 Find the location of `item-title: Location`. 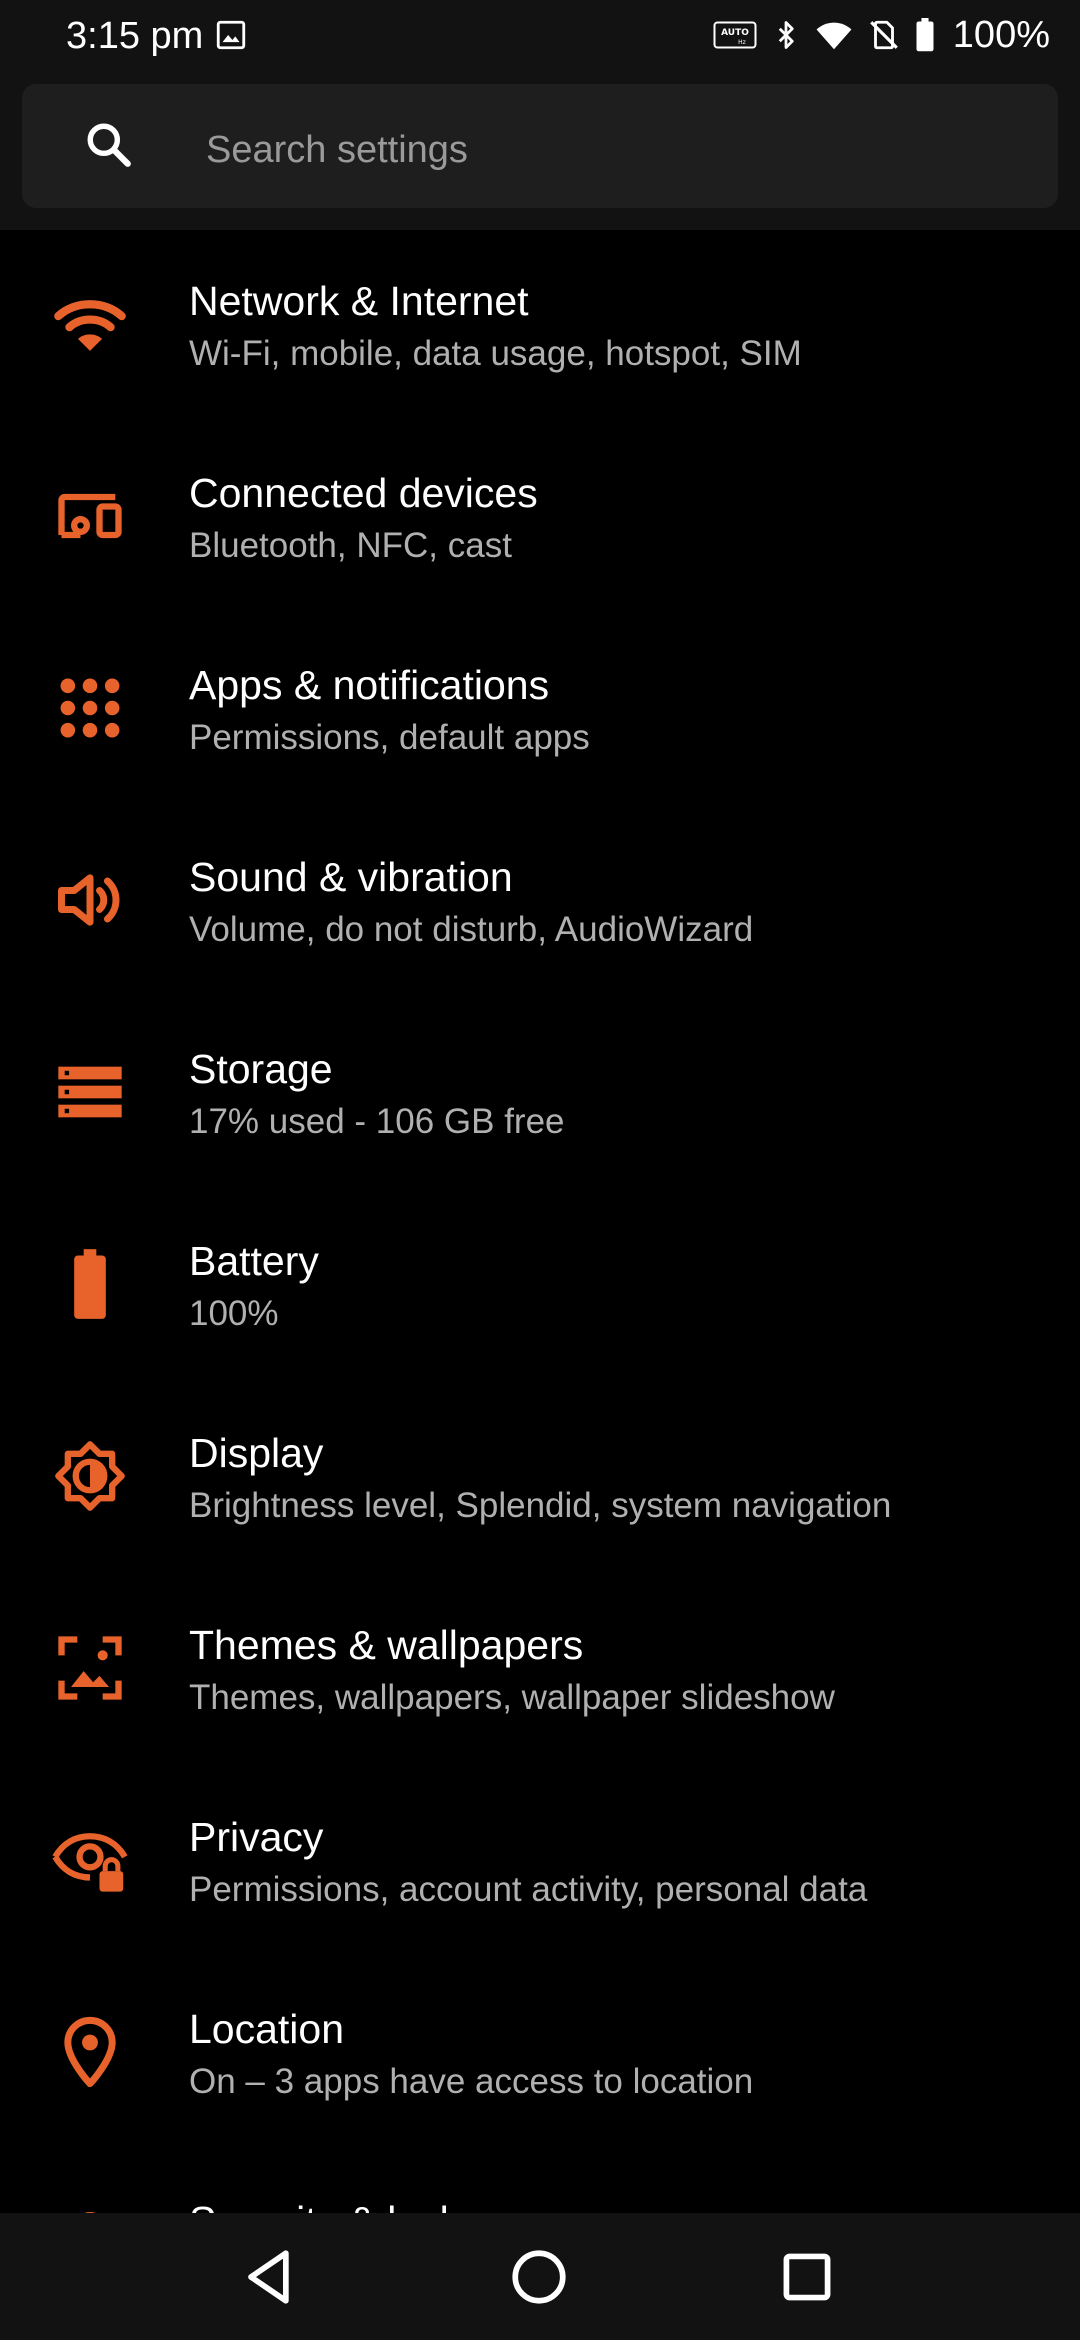

item-title: Location is located at coordinates (267, 2029).